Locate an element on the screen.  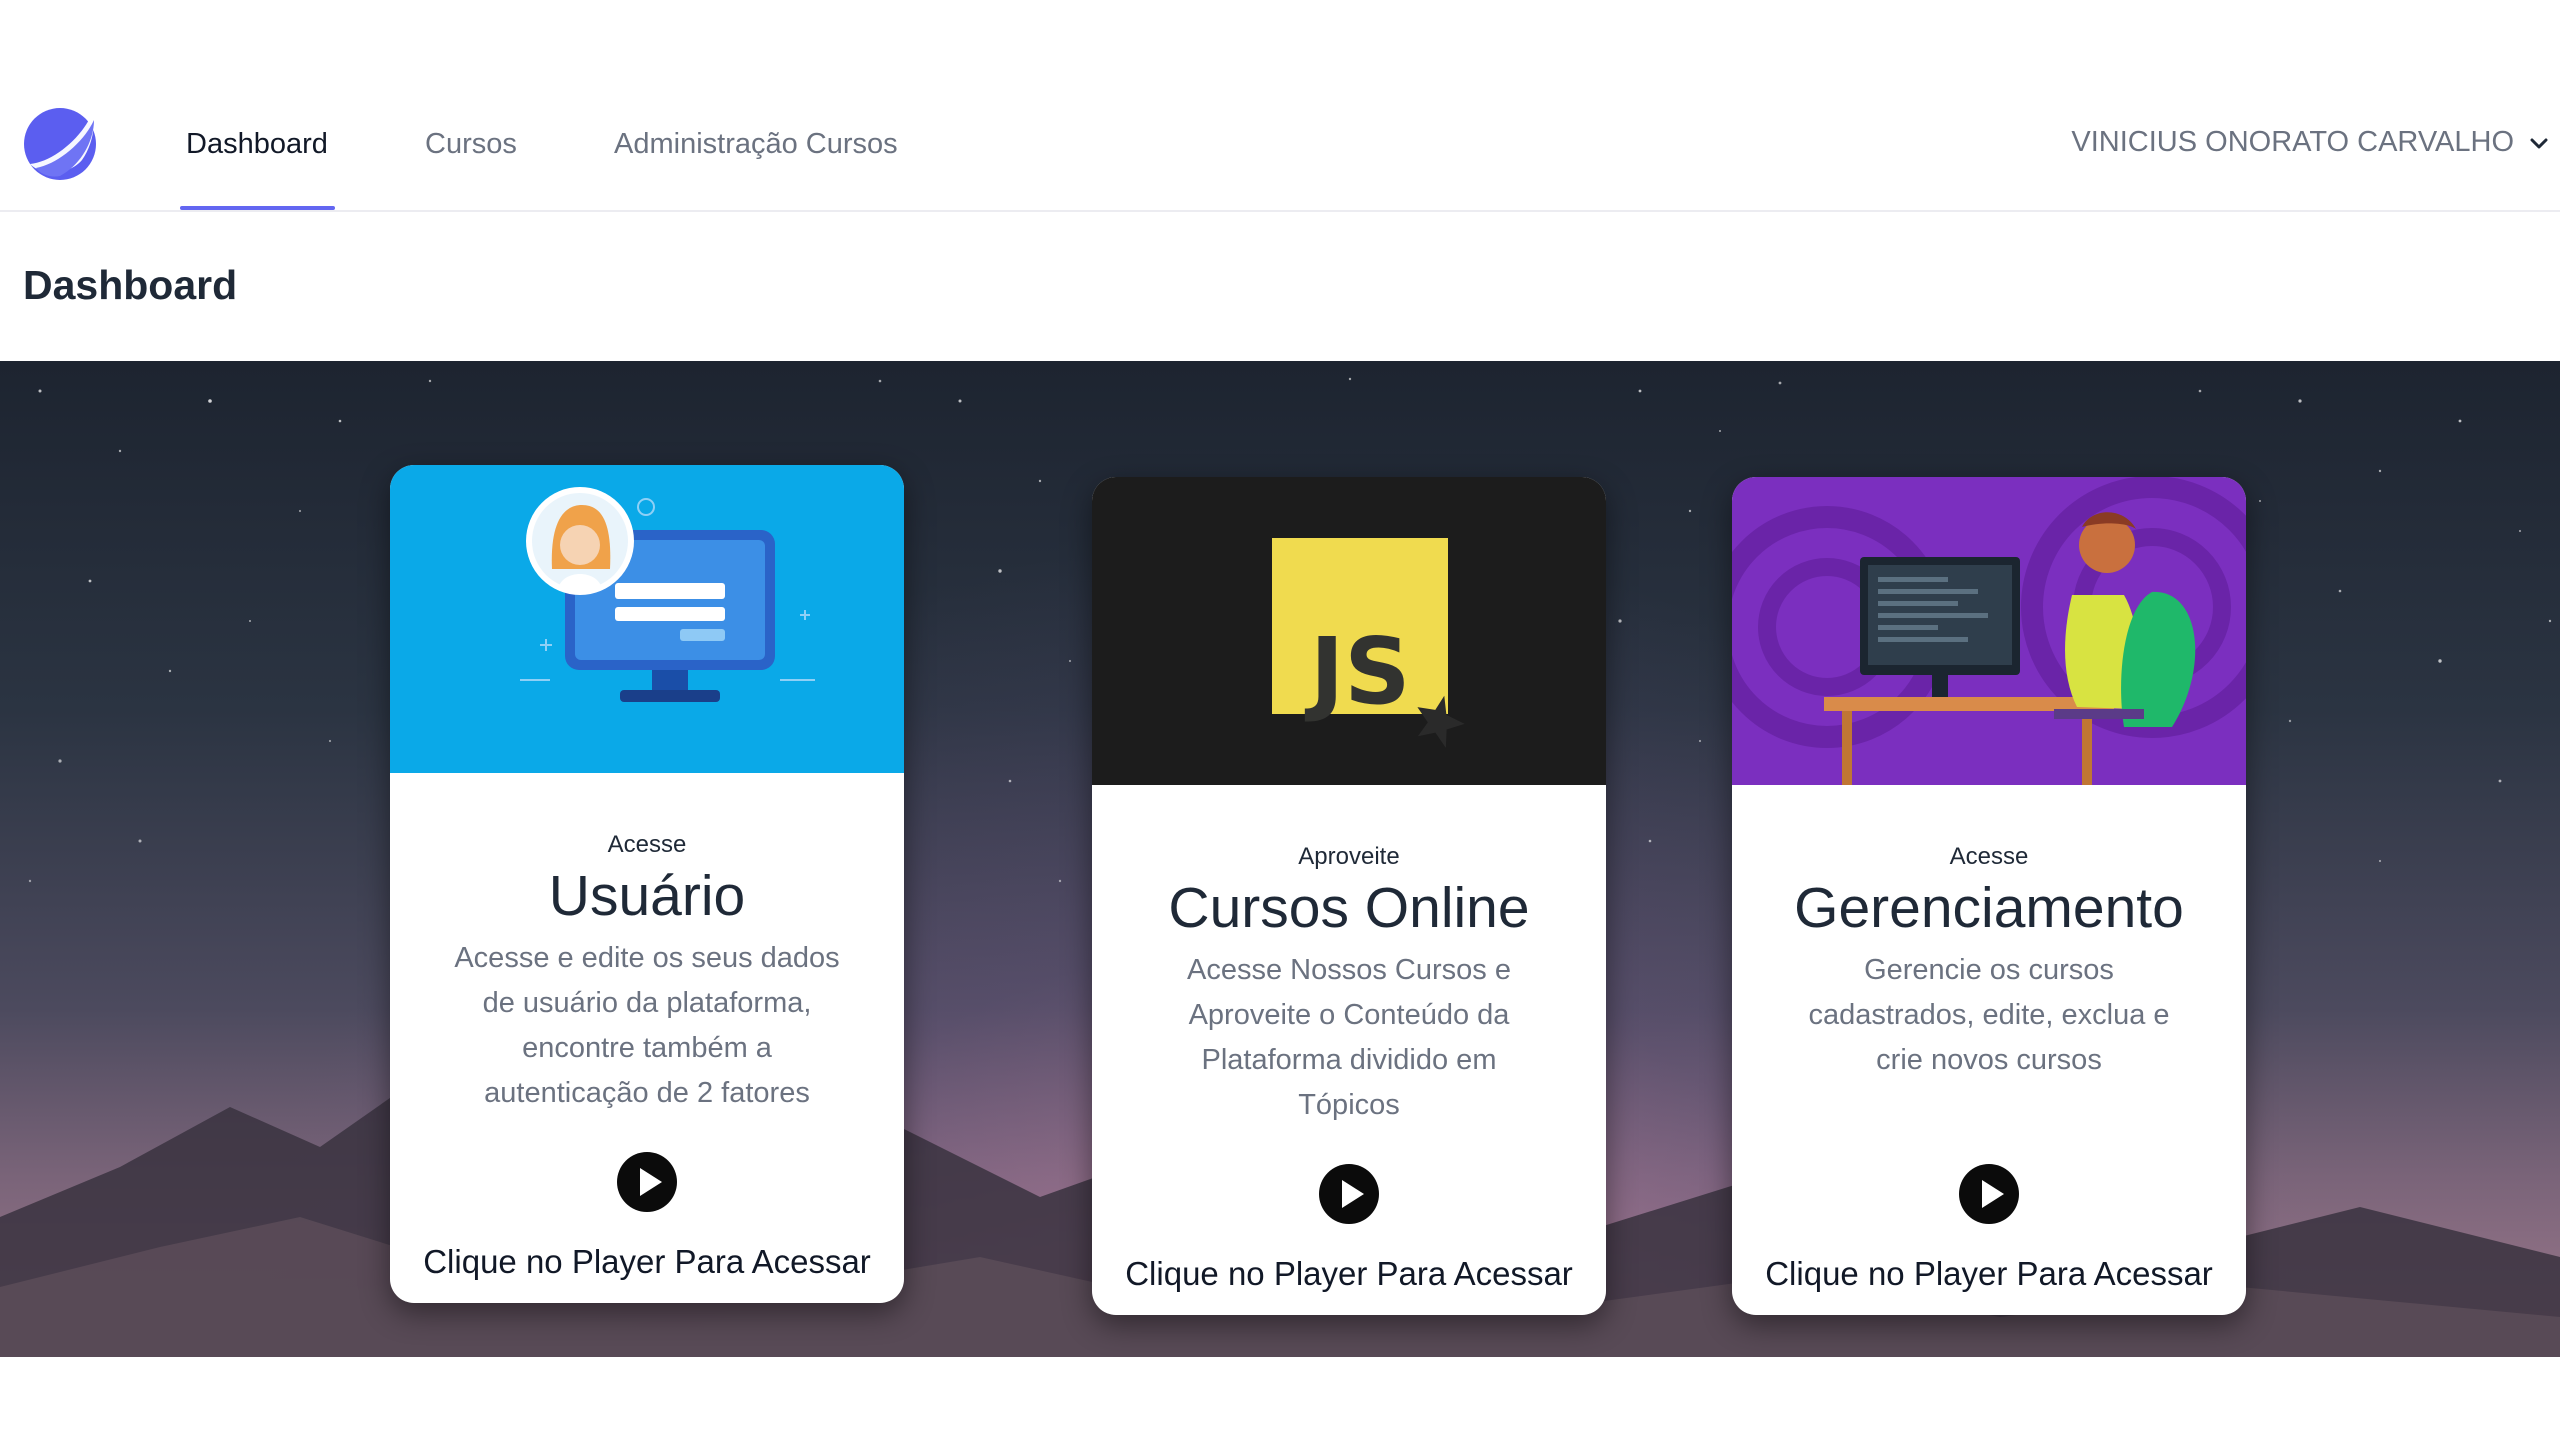
developer-workstation-illustration is located at coordinates (1989, 631).